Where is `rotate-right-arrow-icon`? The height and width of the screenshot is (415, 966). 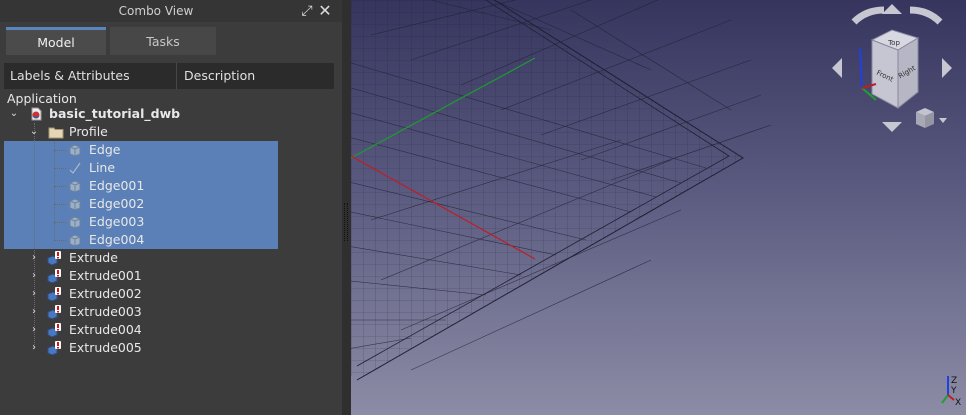 rotate-right-arrow-icon is located at coordinates (926, 15).